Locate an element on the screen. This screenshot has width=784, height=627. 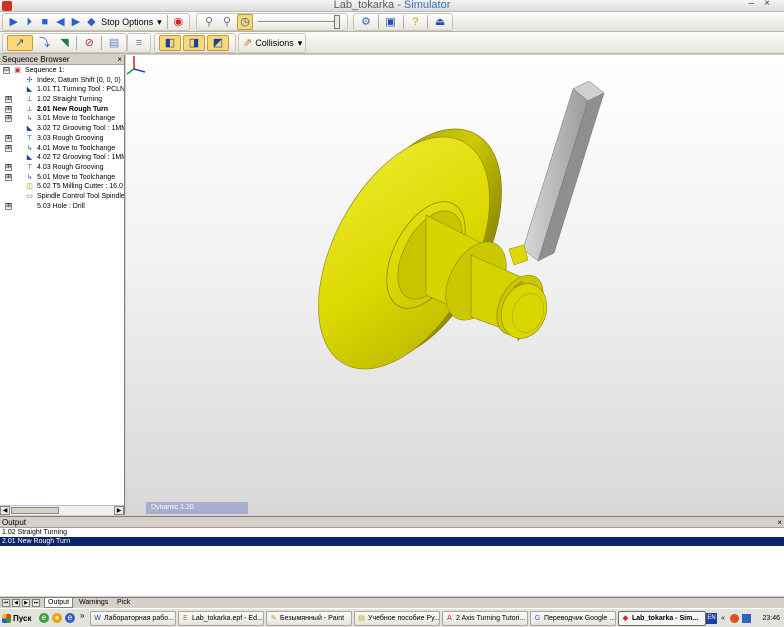
tab-output: Output is located at coordinates (59, 603).